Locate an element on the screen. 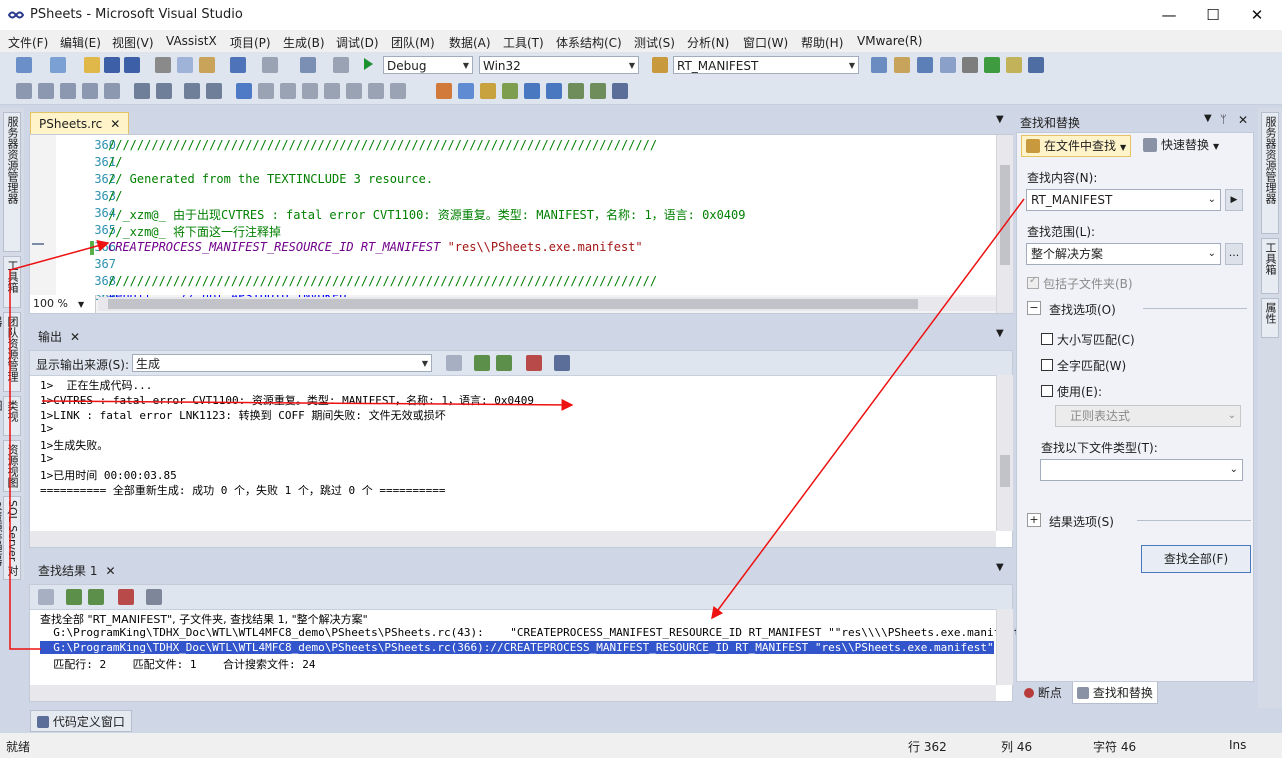 The height and width of the screenshot is (758, 1282). decrease-indent-icon is located at coordinates (142, 91).